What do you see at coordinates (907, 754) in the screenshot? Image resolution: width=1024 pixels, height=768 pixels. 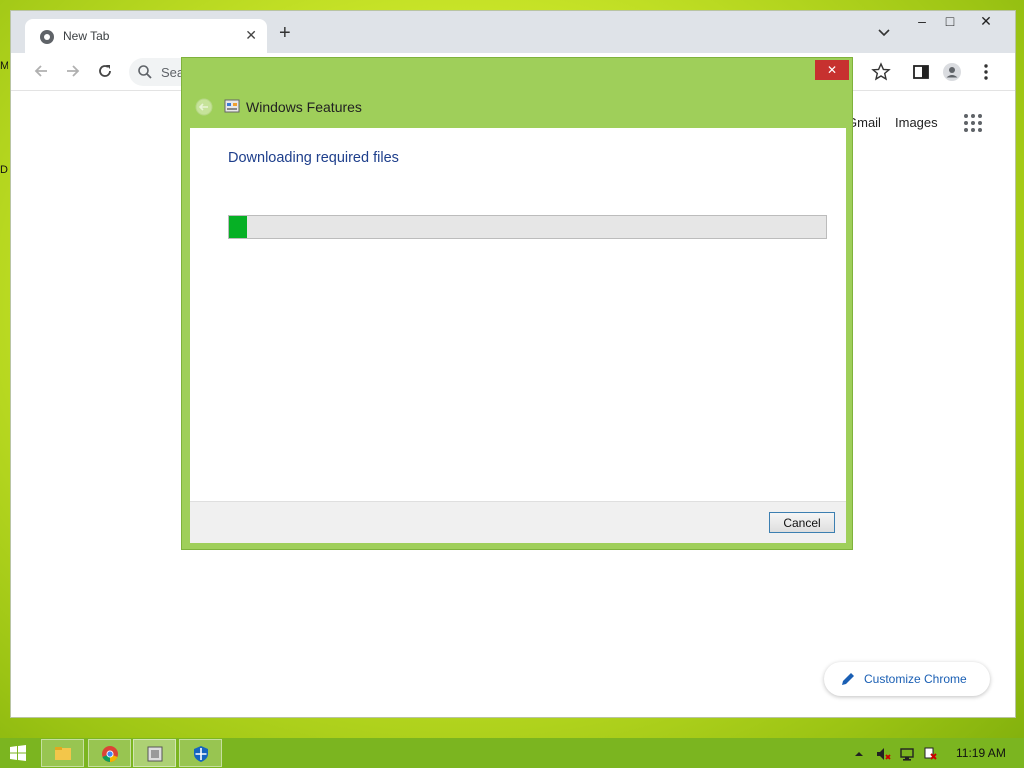 I see `network-icon` at bounding box center [907, 754].